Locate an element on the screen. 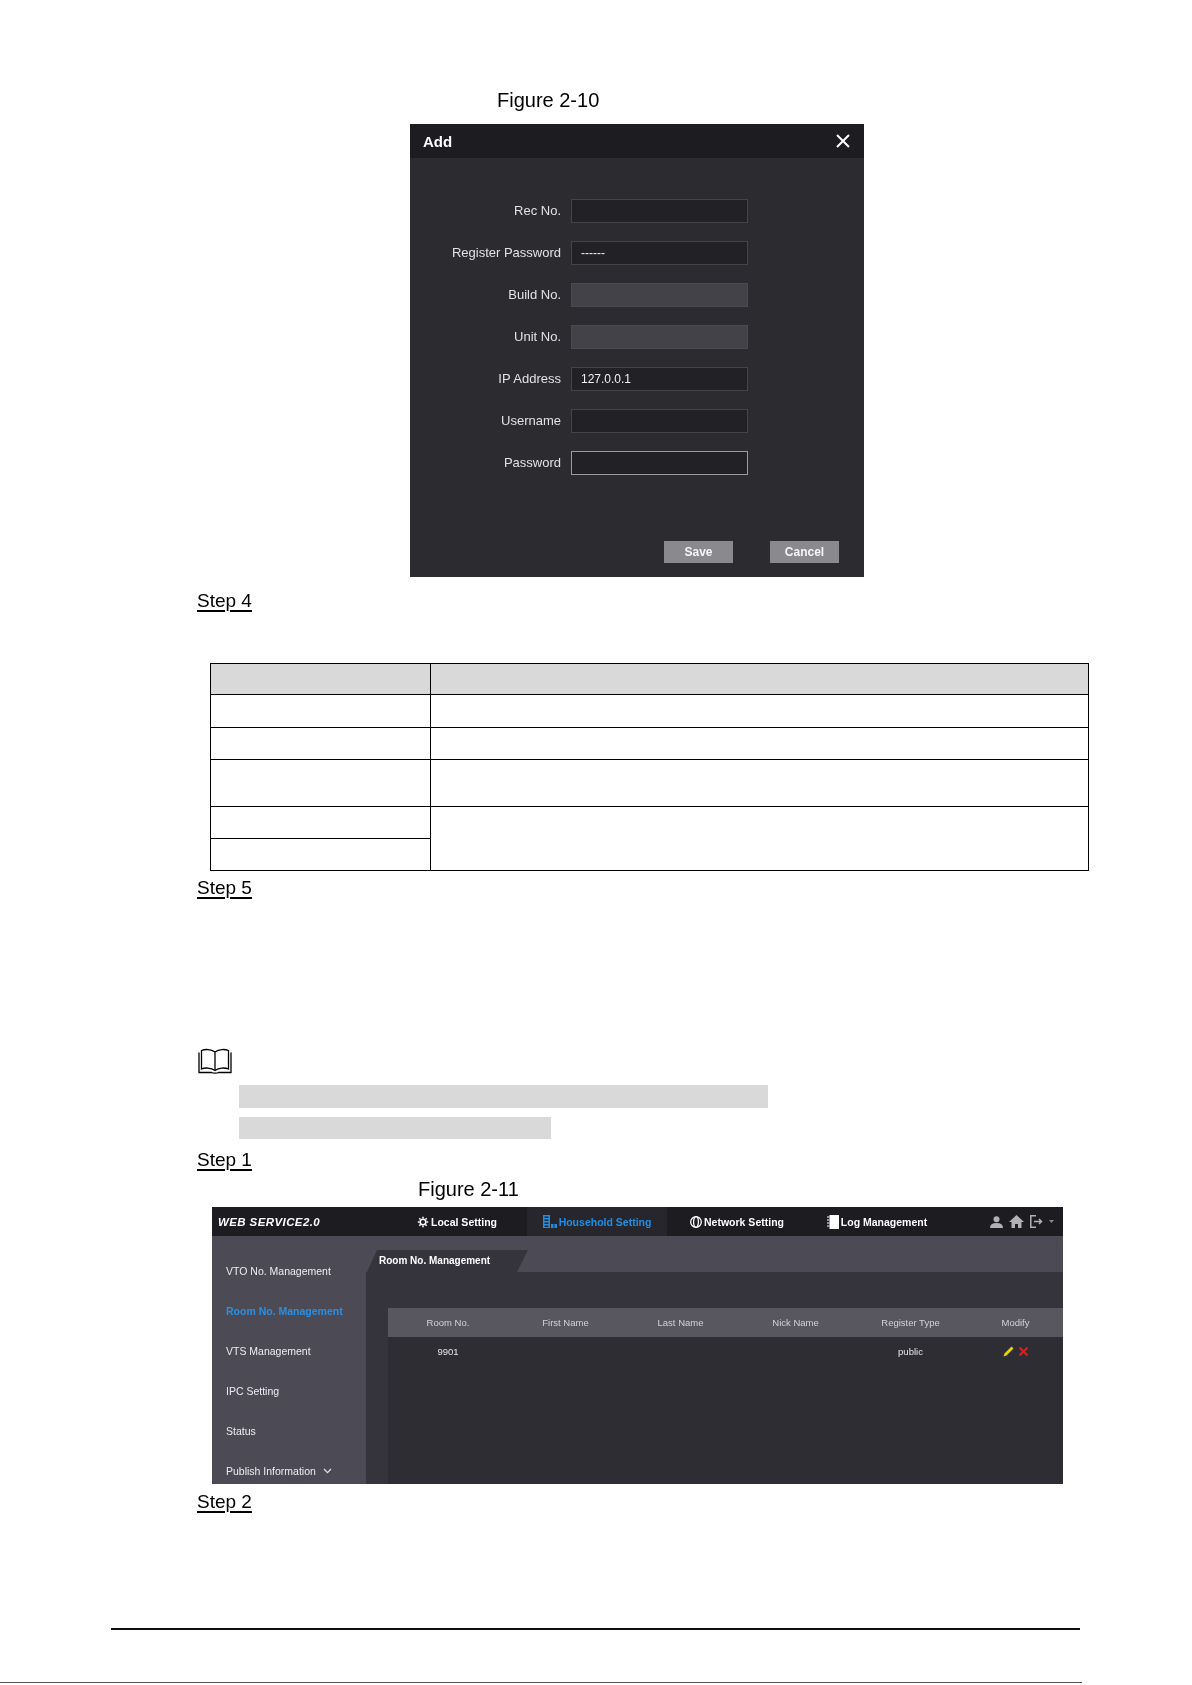  pencil-icon is located at coordinates (1008, 1351).